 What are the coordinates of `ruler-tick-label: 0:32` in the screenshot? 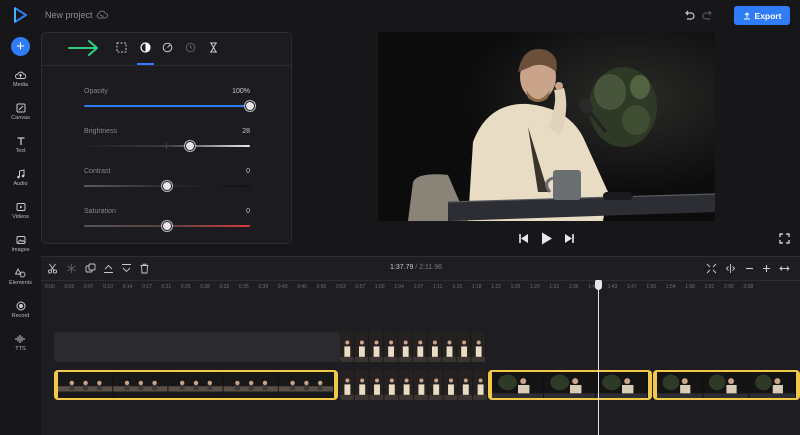 It's located at (224, 287).